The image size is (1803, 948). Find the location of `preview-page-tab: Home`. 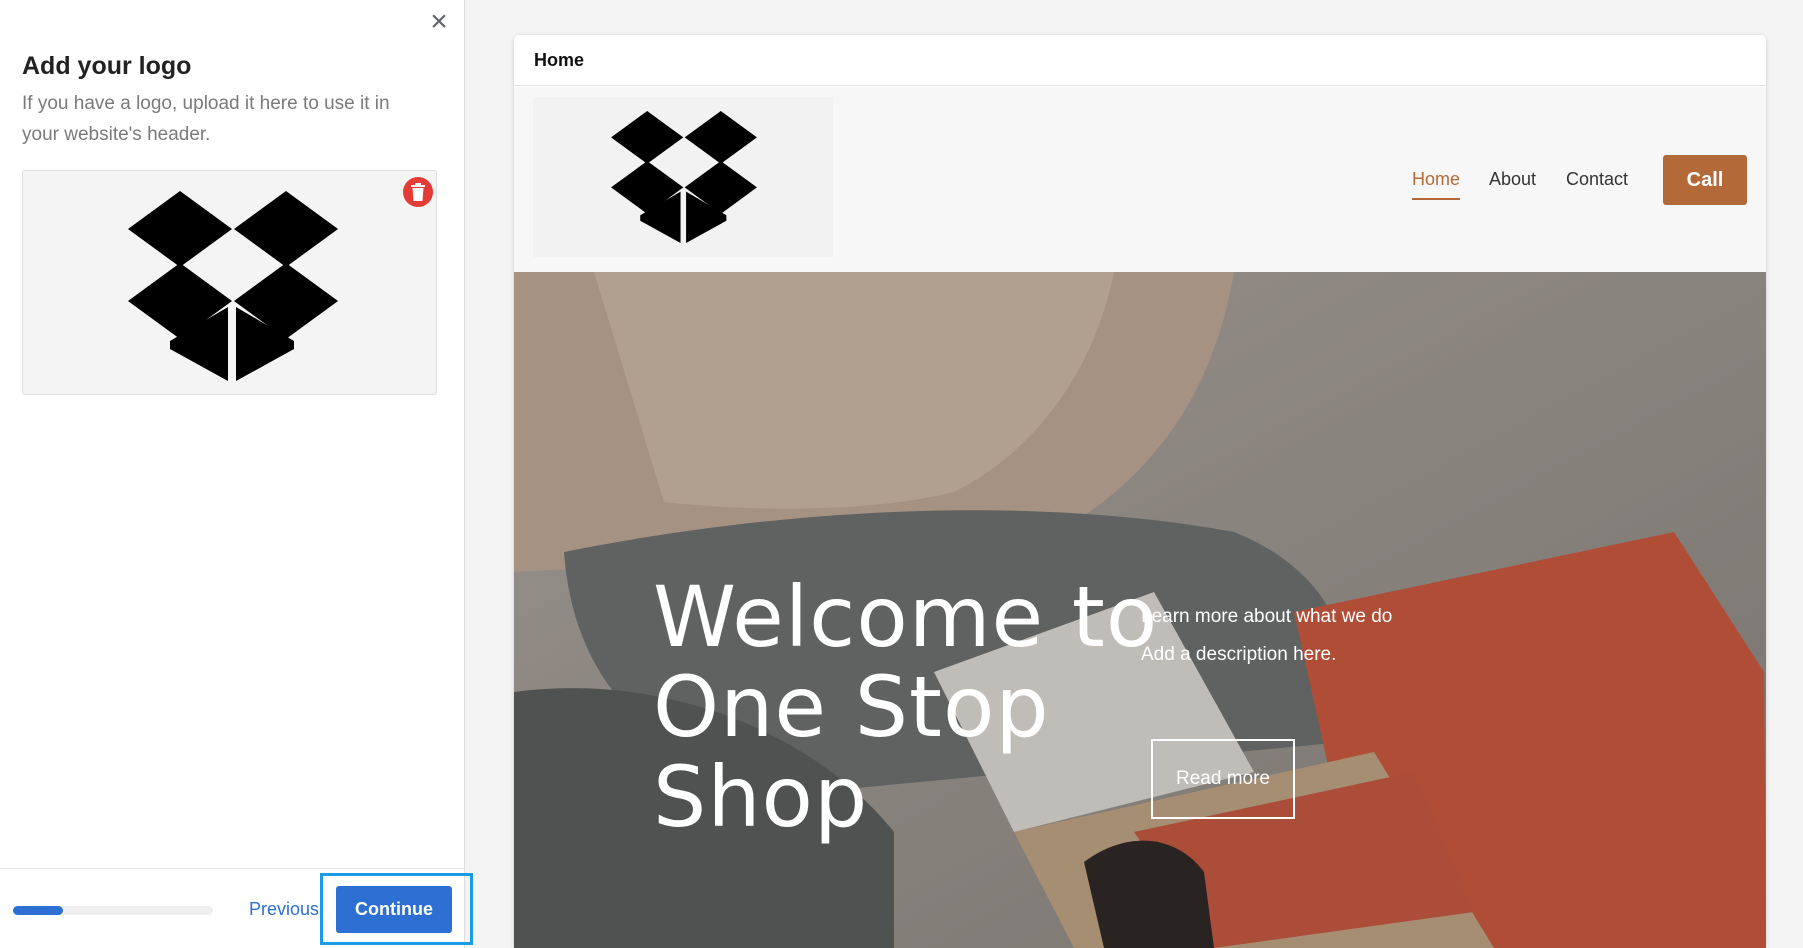

preview-page-tab: Home is located at coordinates (1140, 60).